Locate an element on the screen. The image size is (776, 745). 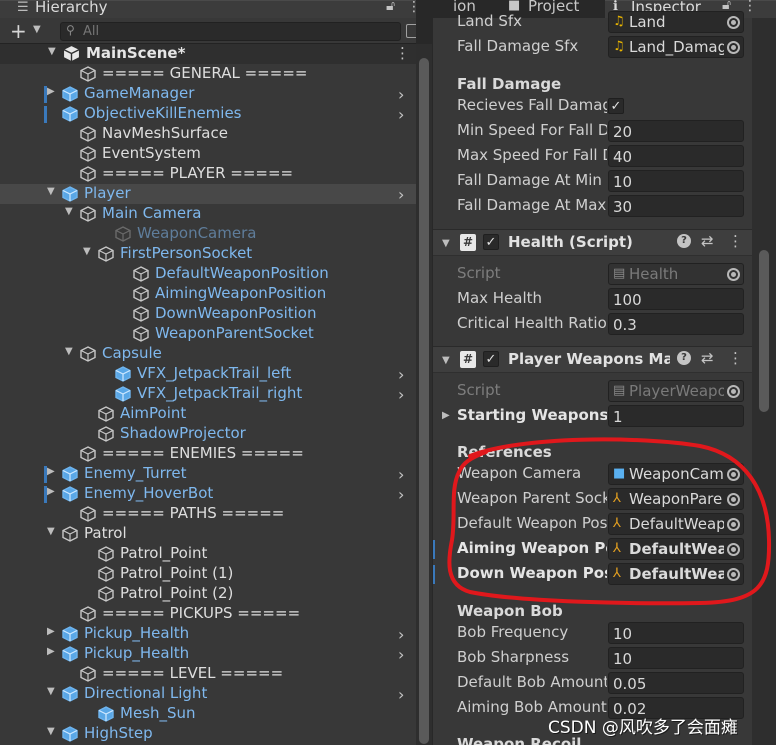
hierarchy-item: ▶ Enemy_HoverBot › is located at coordinates (208, 494).